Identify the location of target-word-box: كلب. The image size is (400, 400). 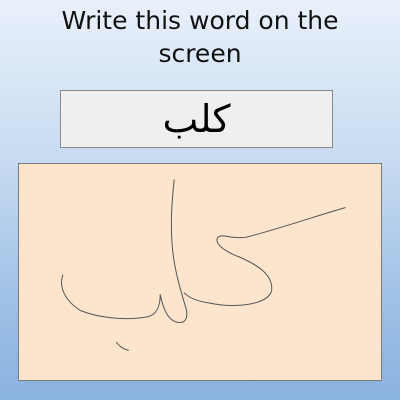
(196, 119).